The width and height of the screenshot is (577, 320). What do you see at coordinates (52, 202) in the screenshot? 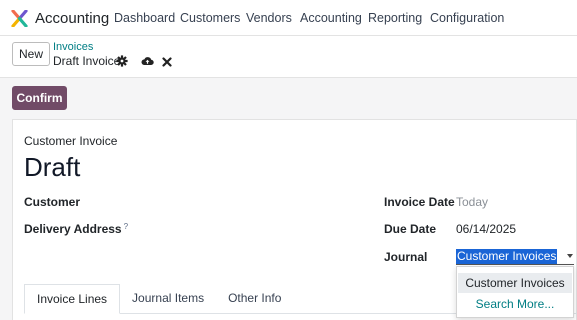
I see `customer-label: Customer` at bounding box center [52, 202].